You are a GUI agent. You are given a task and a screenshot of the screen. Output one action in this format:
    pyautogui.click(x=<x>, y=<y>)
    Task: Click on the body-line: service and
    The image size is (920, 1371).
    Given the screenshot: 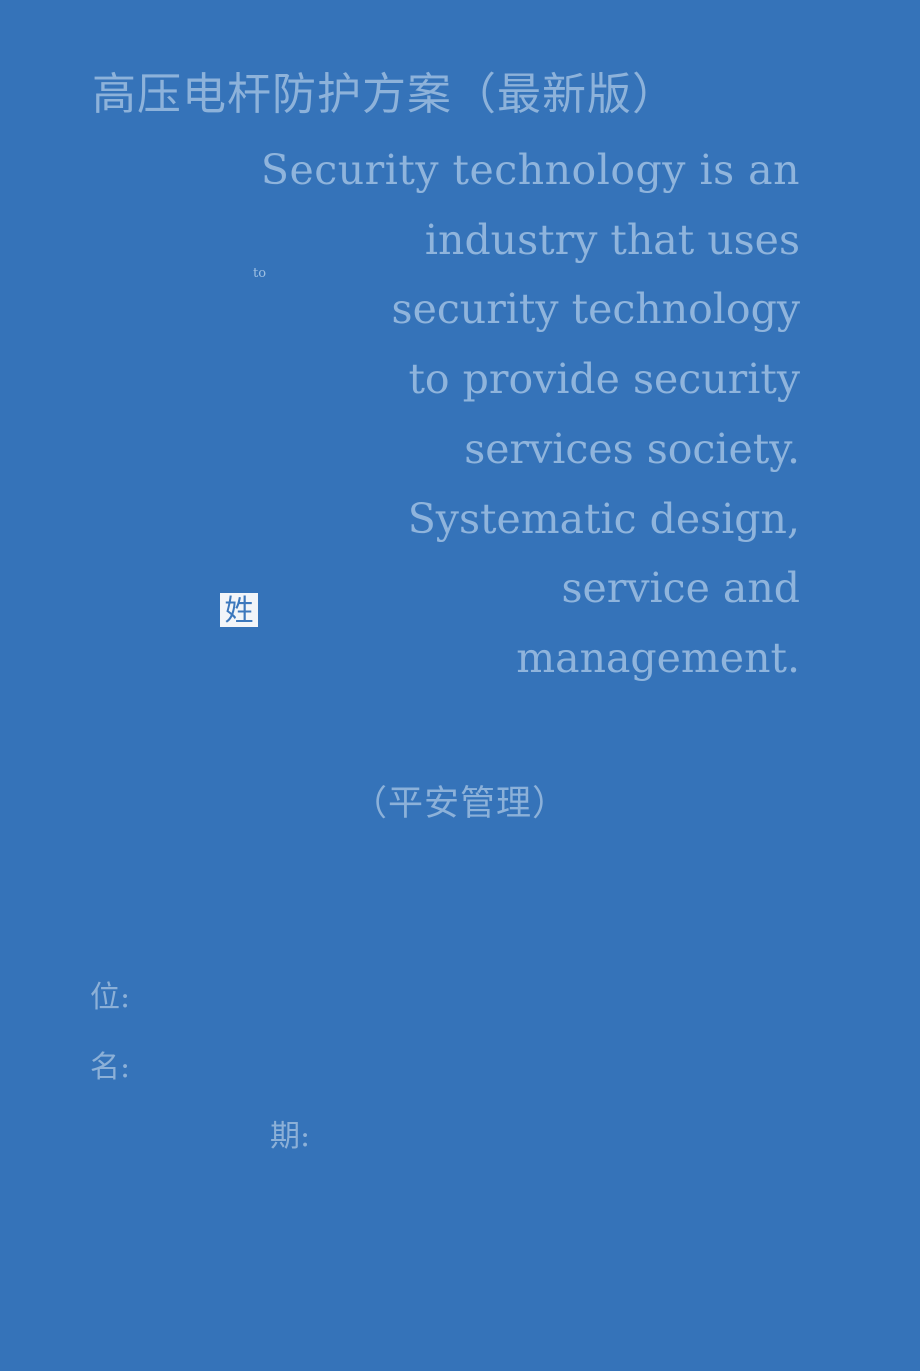 What is the action you would take?
    pyautogui.click(x=680, y=588)
    